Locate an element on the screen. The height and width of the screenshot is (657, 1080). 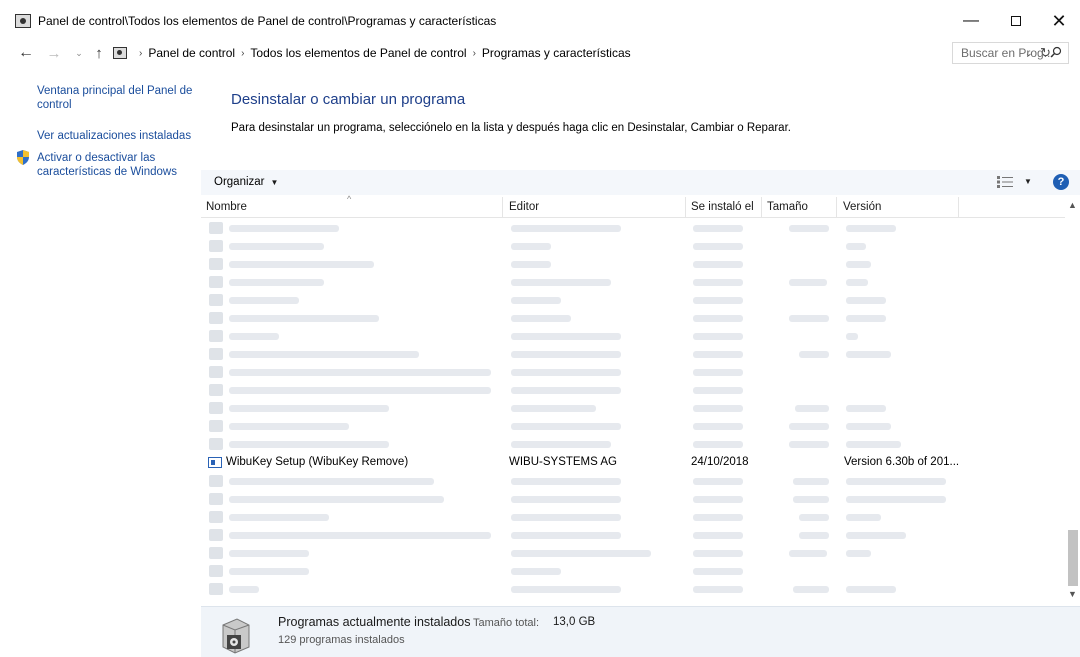
organize-button: Organizar ▼ is located at coordinates (246, 182).